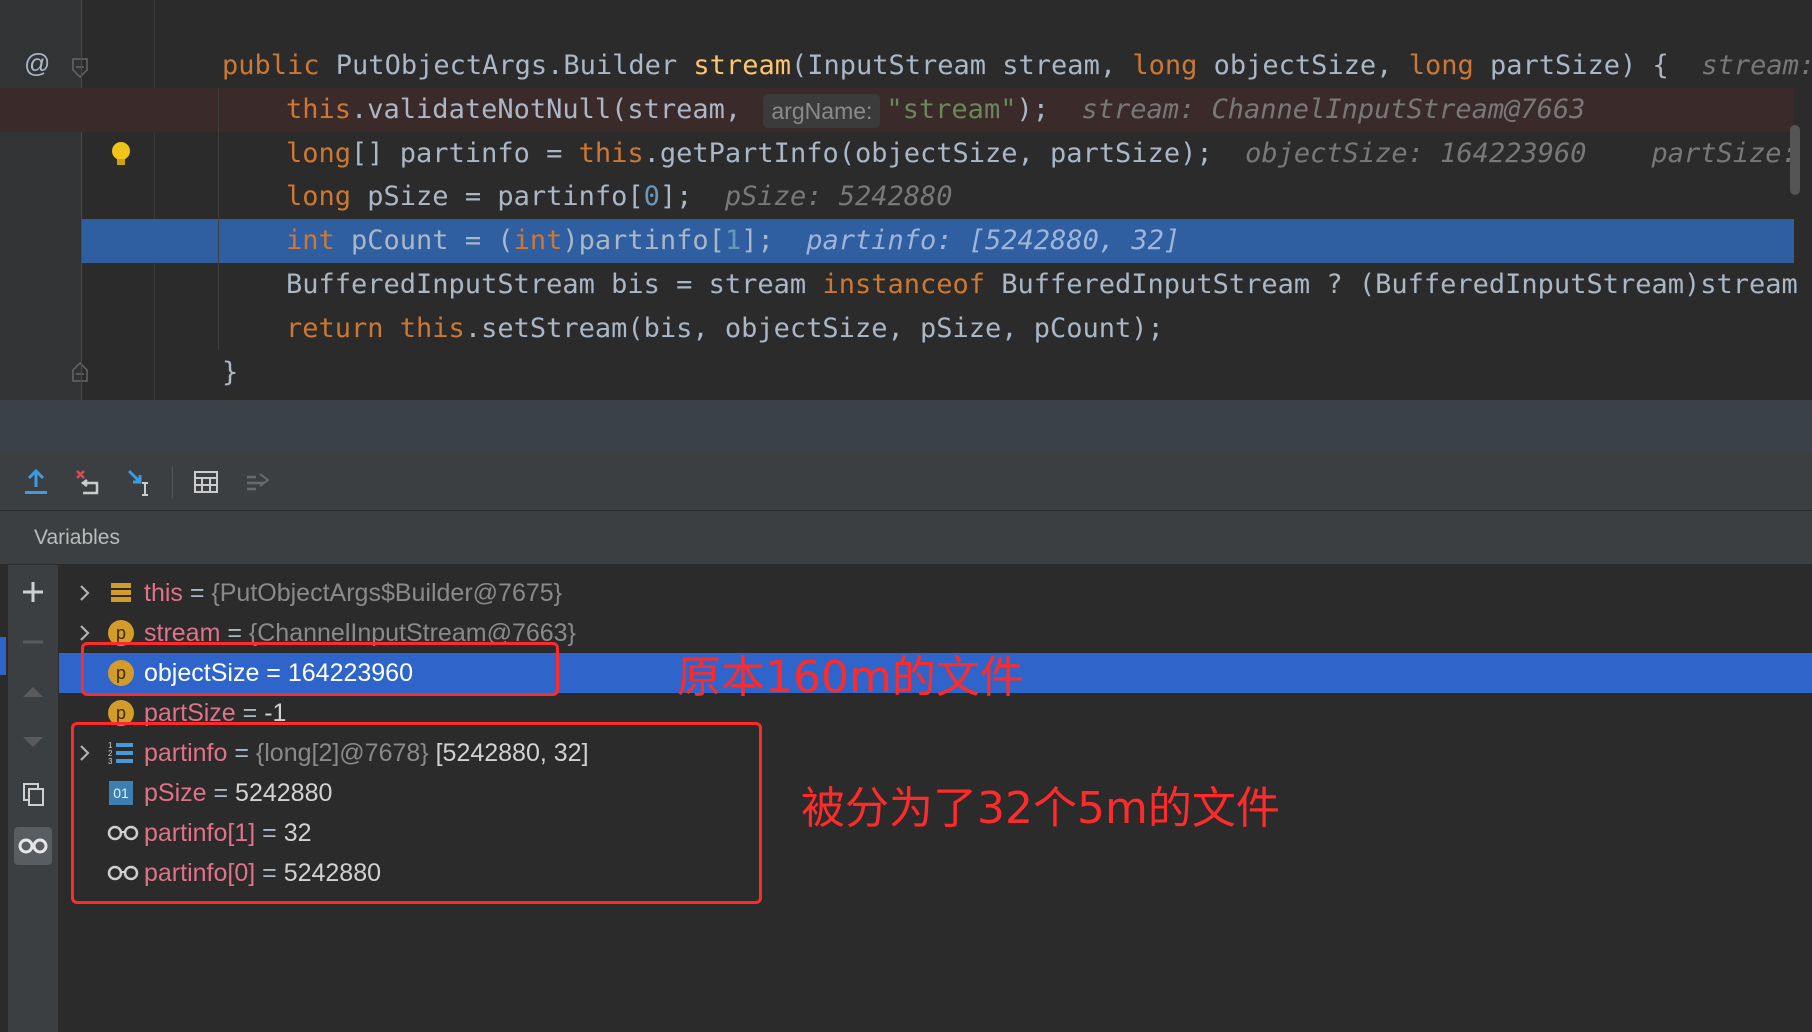 The height and width of the screenshot is (1032, 1812). What do you see at coordinates (1756, 65) in the screenshot?
I see `inline-value-hint: stream:` at bounding box center [1756, 65].